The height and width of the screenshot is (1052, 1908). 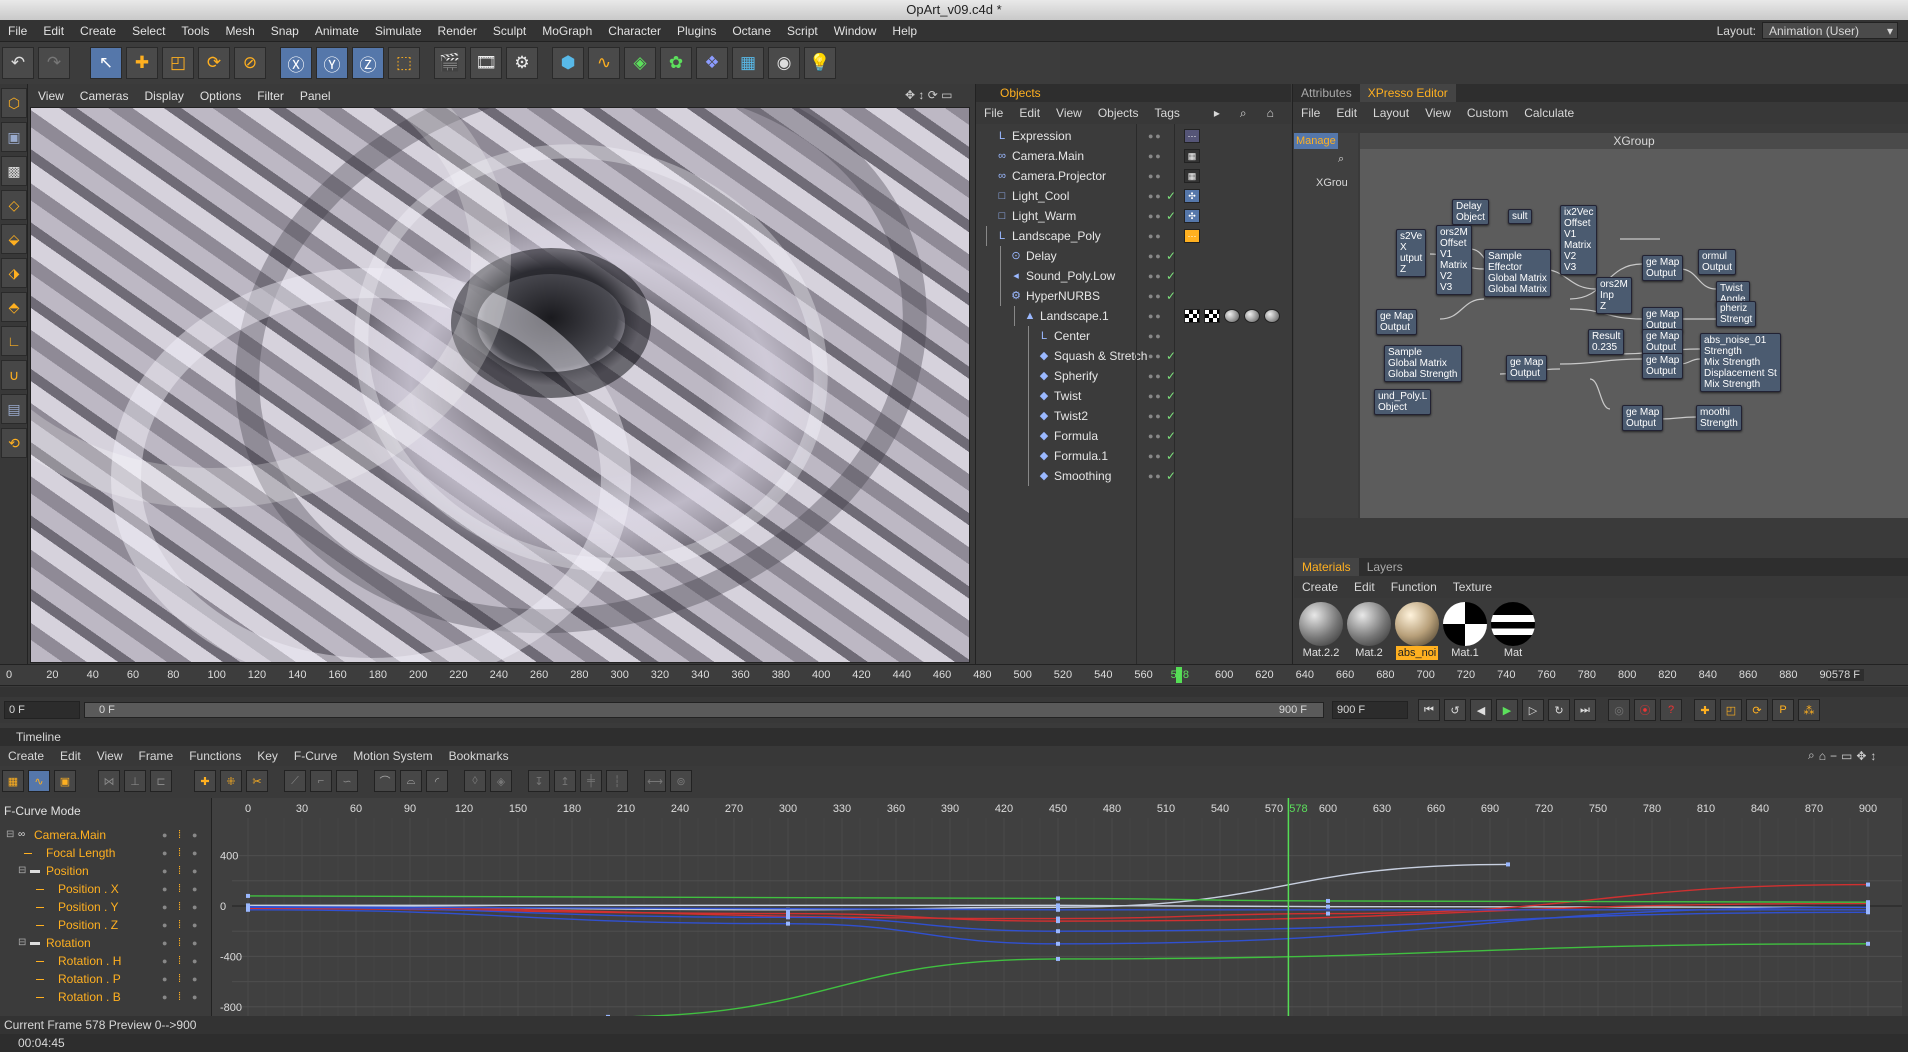 What do you see at coordinates (1736, 314) in the screenshot?
I see `xpresso-node: pheriz Strengt` at bounding box center [1736, 314].